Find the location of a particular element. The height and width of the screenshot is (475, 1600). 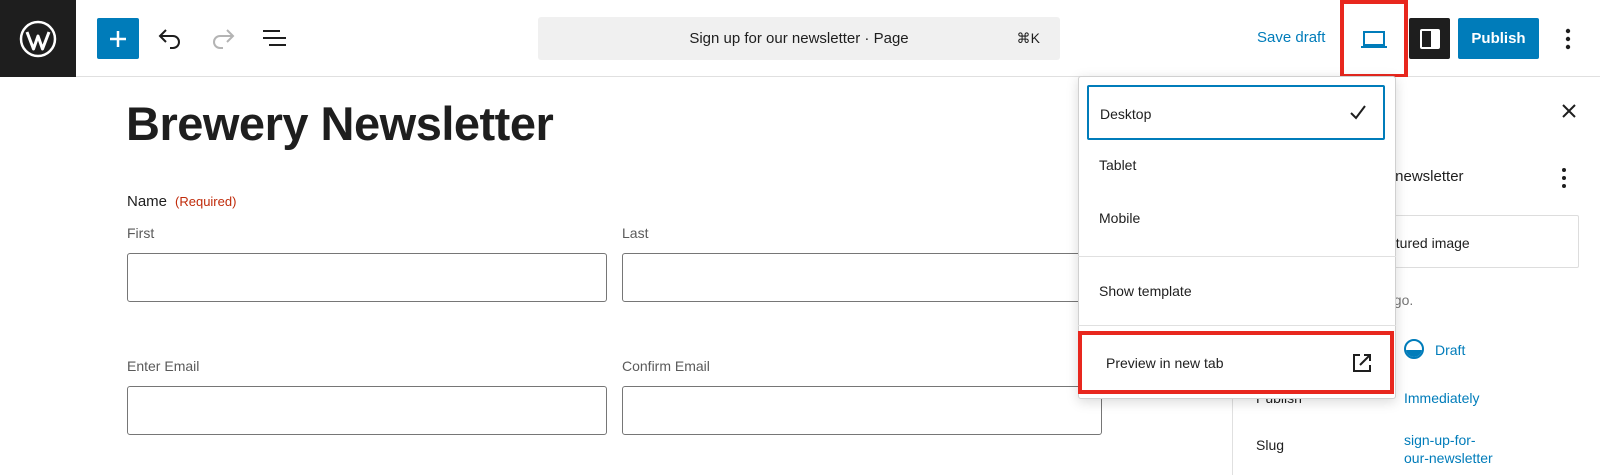

wordpress-logo is located at coordinates (38, 38).